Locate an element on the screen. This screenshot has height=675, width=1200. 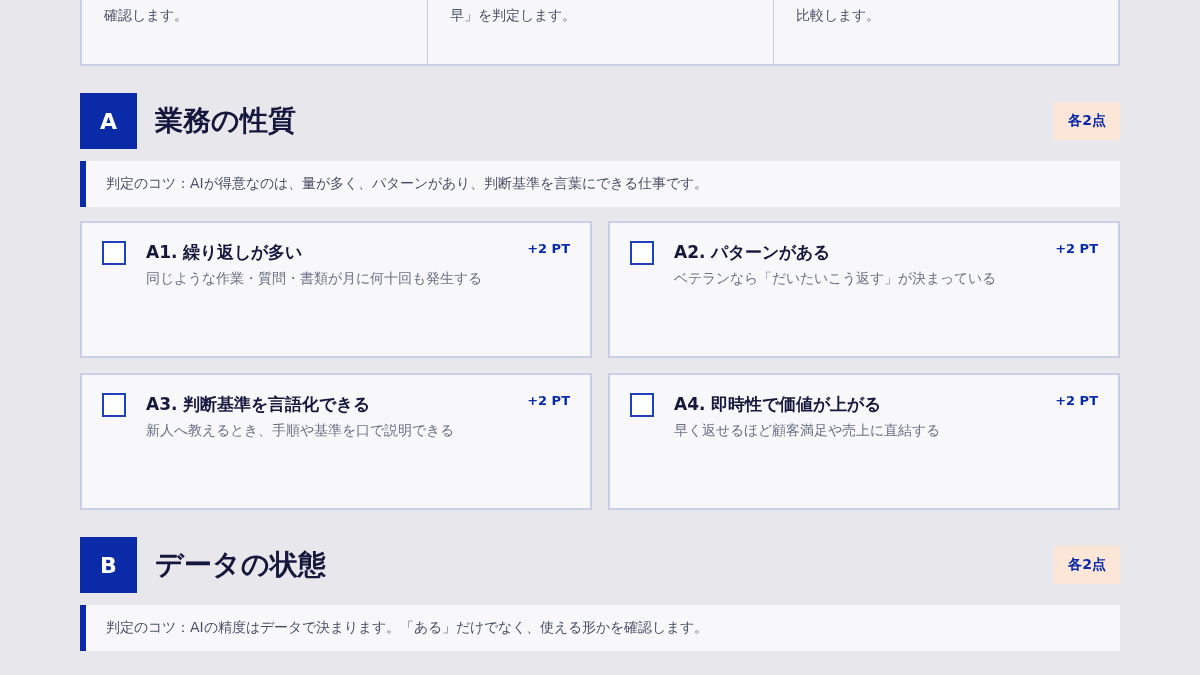
item-description: 早く返せるほど顧客満足や売上に直結する is located at coordinates (807, 431).